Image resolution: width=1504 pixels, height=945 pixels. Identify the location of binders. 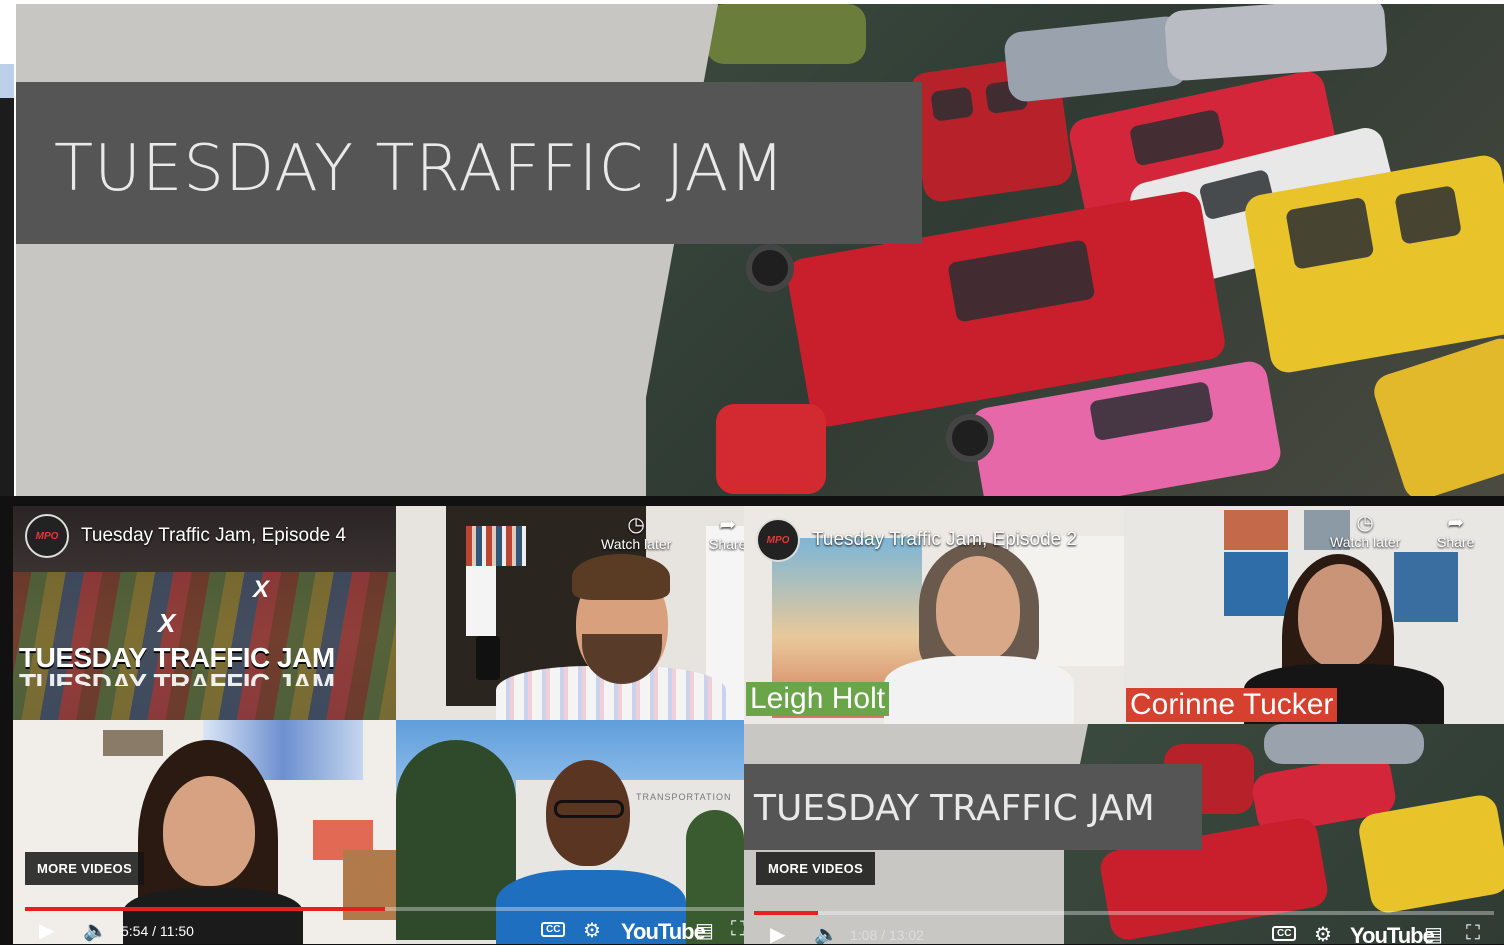
(481, 601).